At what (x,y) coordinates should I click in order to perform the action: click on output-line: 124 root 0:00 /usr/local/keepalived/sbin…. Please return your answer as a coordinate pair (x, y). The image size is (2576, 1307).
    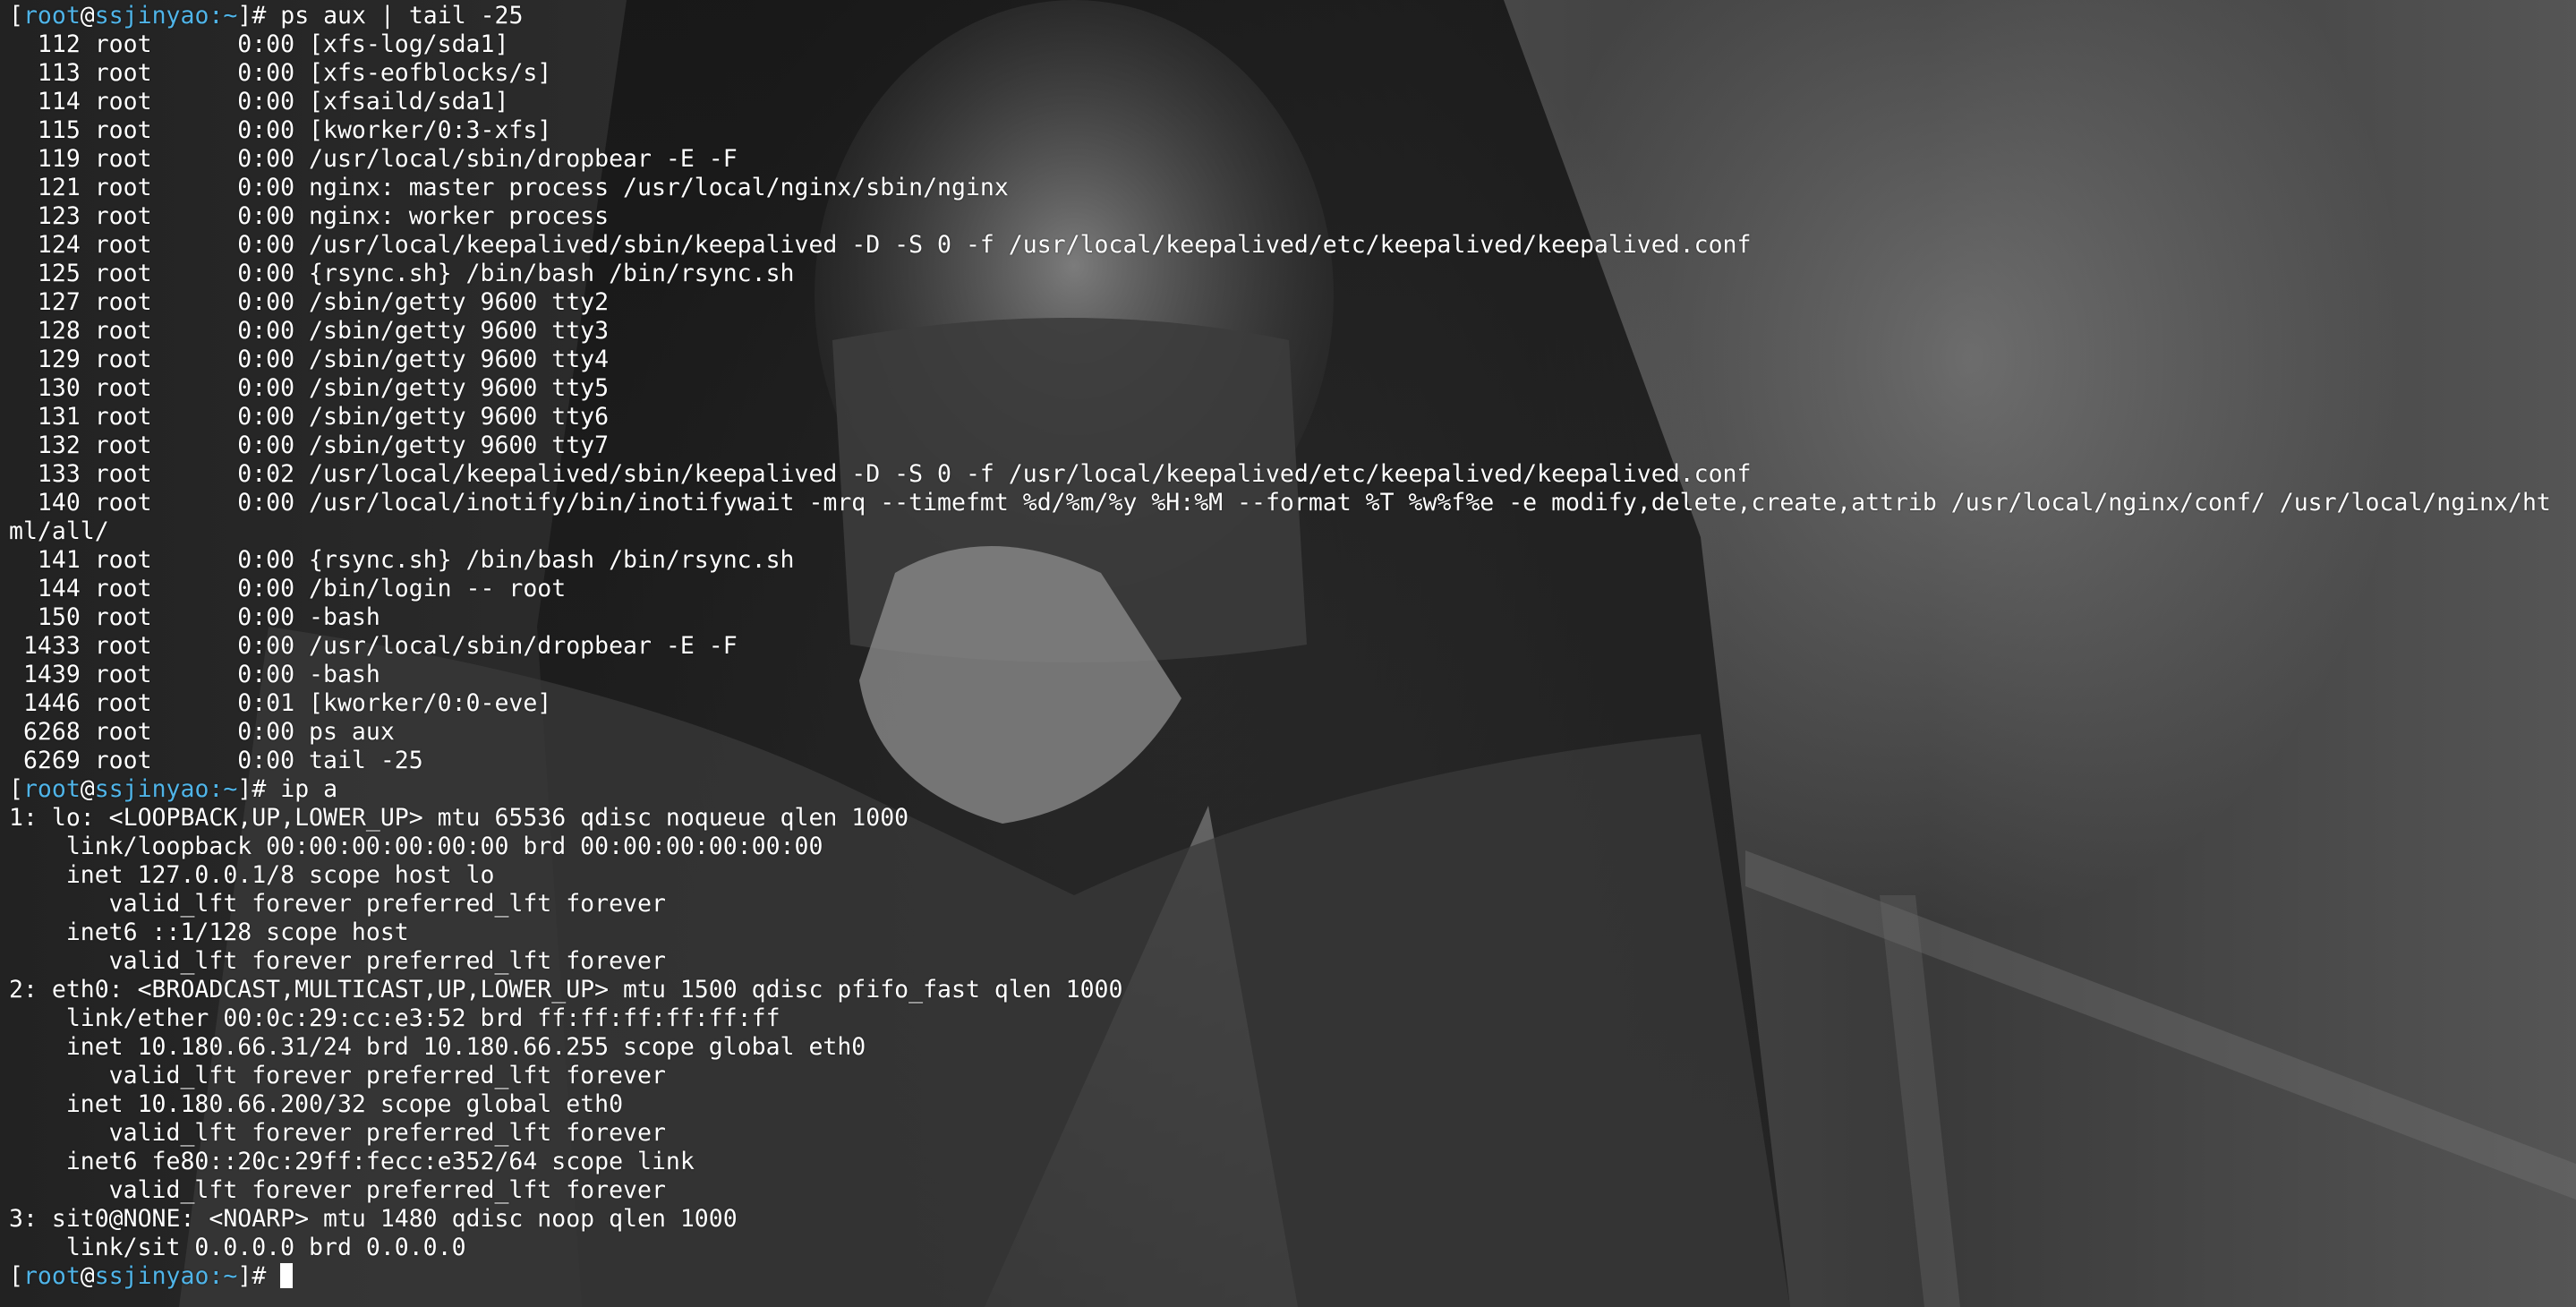
    Looking at the image, I should click on (880, 245).